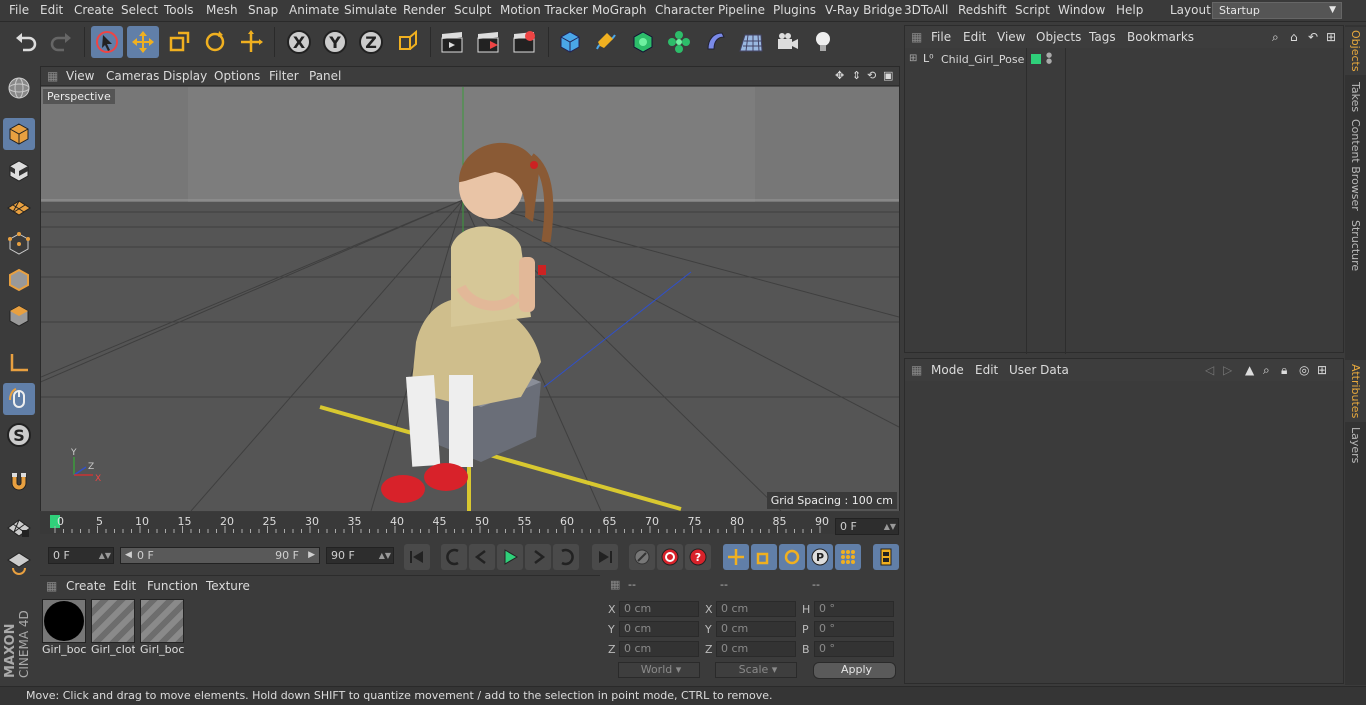 This screenshot has height=705, width=1366. What do you see at coordinates (488, 42) in the screenshot?
I see `render-picture-viewer-button` at bounding box center [488, 42].